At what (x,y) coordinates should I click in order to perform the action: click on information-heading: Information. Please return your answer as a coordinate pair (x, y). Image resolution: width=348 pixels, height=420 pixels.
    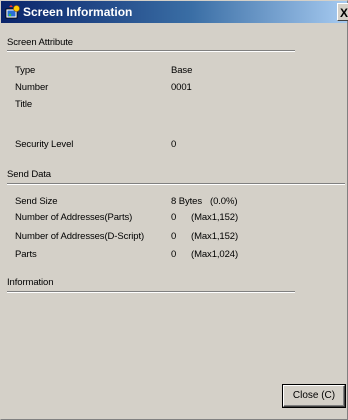
    Looking at the image, I should click on (30, 282).